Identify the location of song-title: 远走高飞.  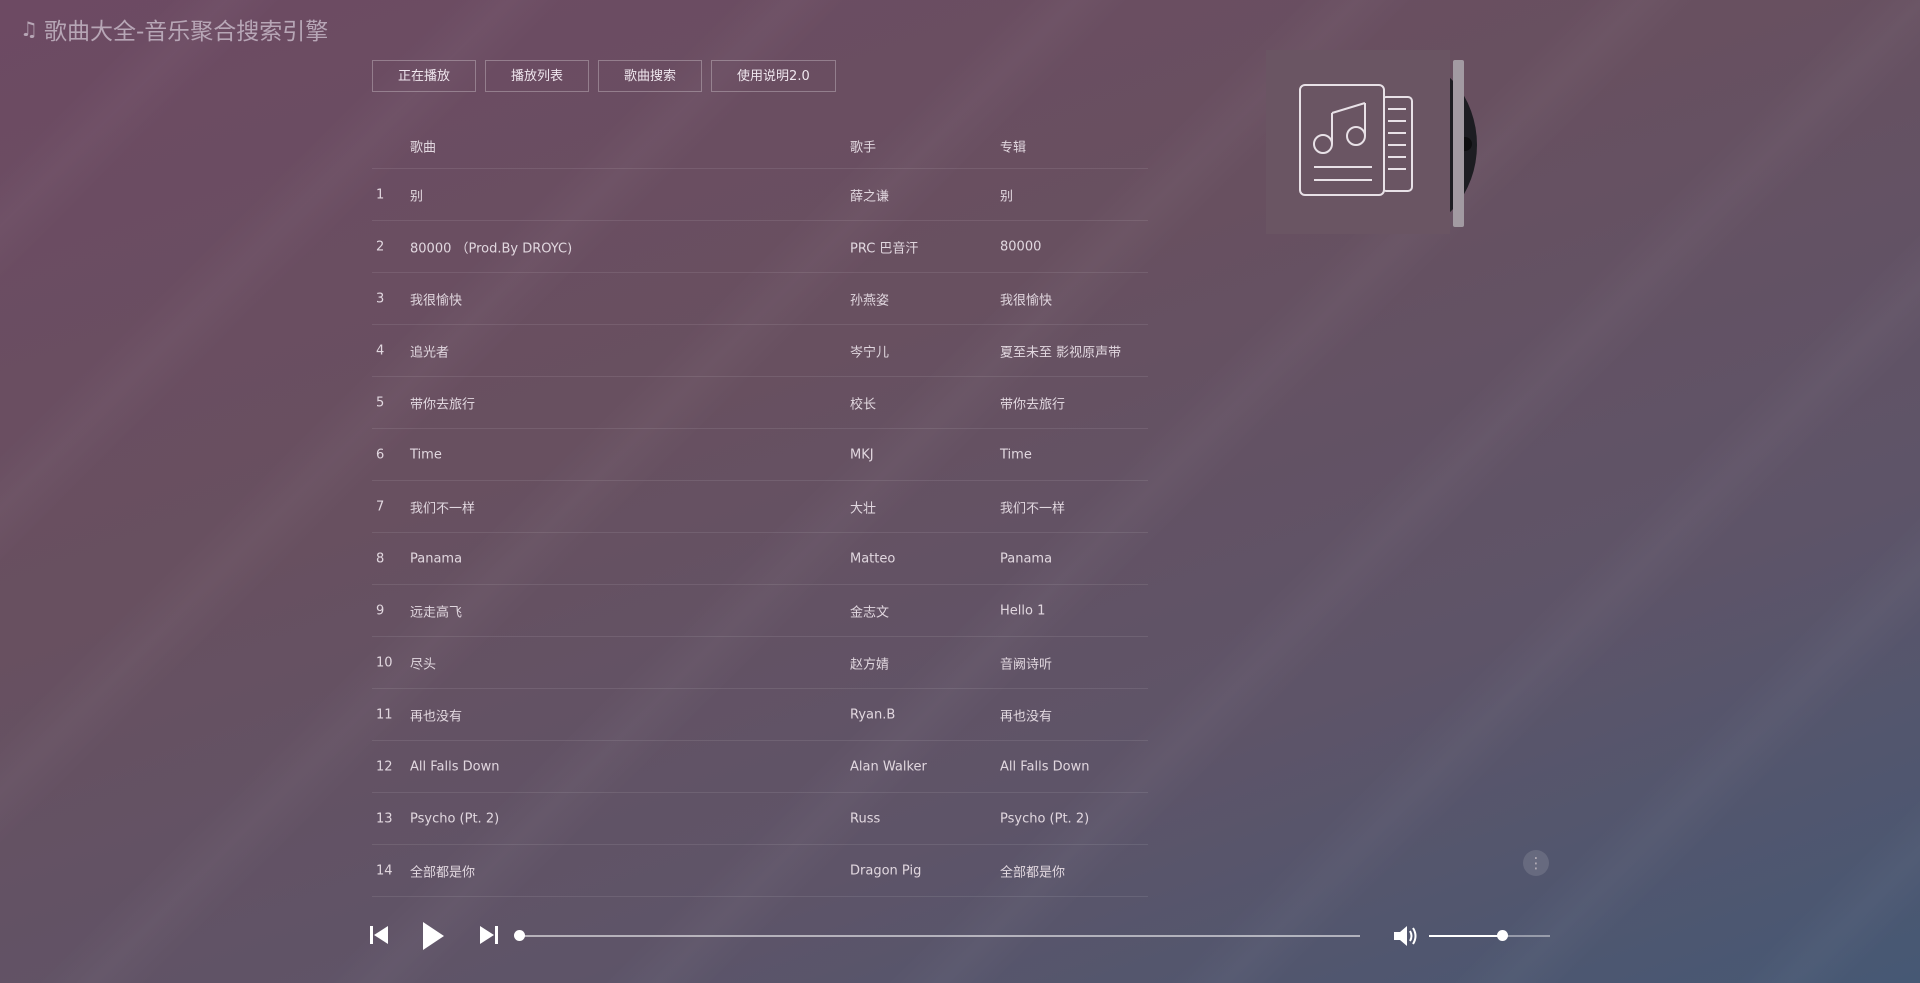
(436, 612).